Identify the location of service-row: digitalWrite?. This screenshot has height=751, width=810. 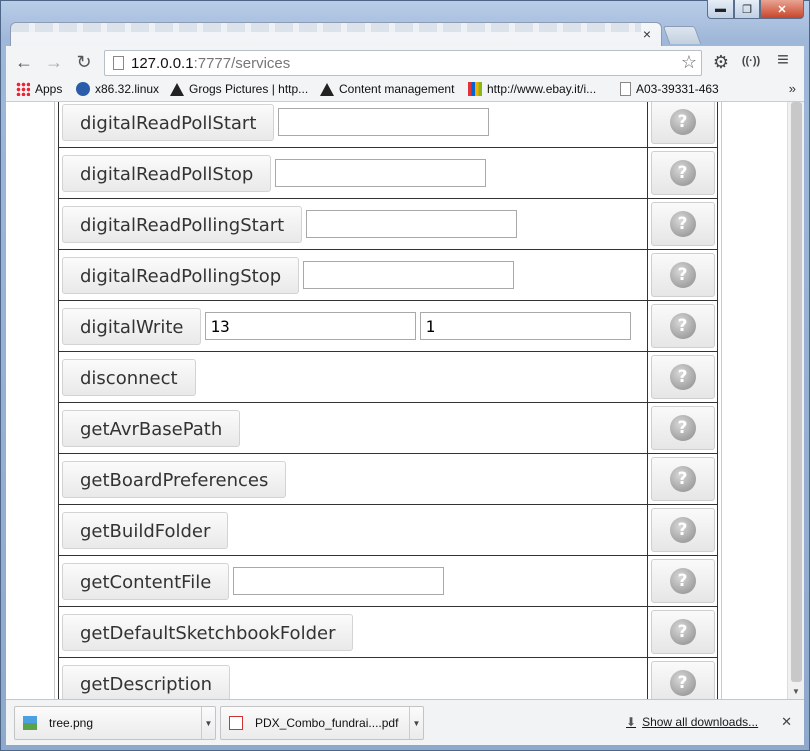
(388, 326).